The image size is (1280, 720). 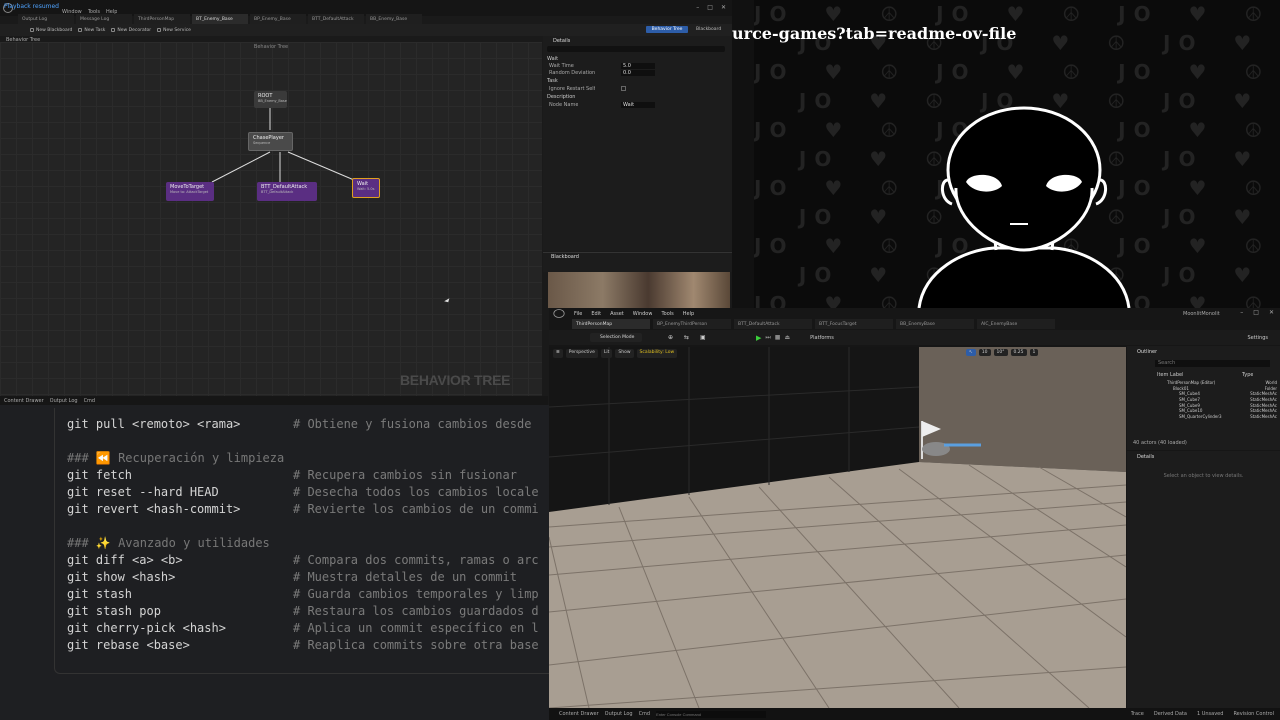 What do you see at coordinates (1210, 714) in the screenshot?
I see `unsaved-button: 1 Unsaved` at bounding box center [1210, 714].